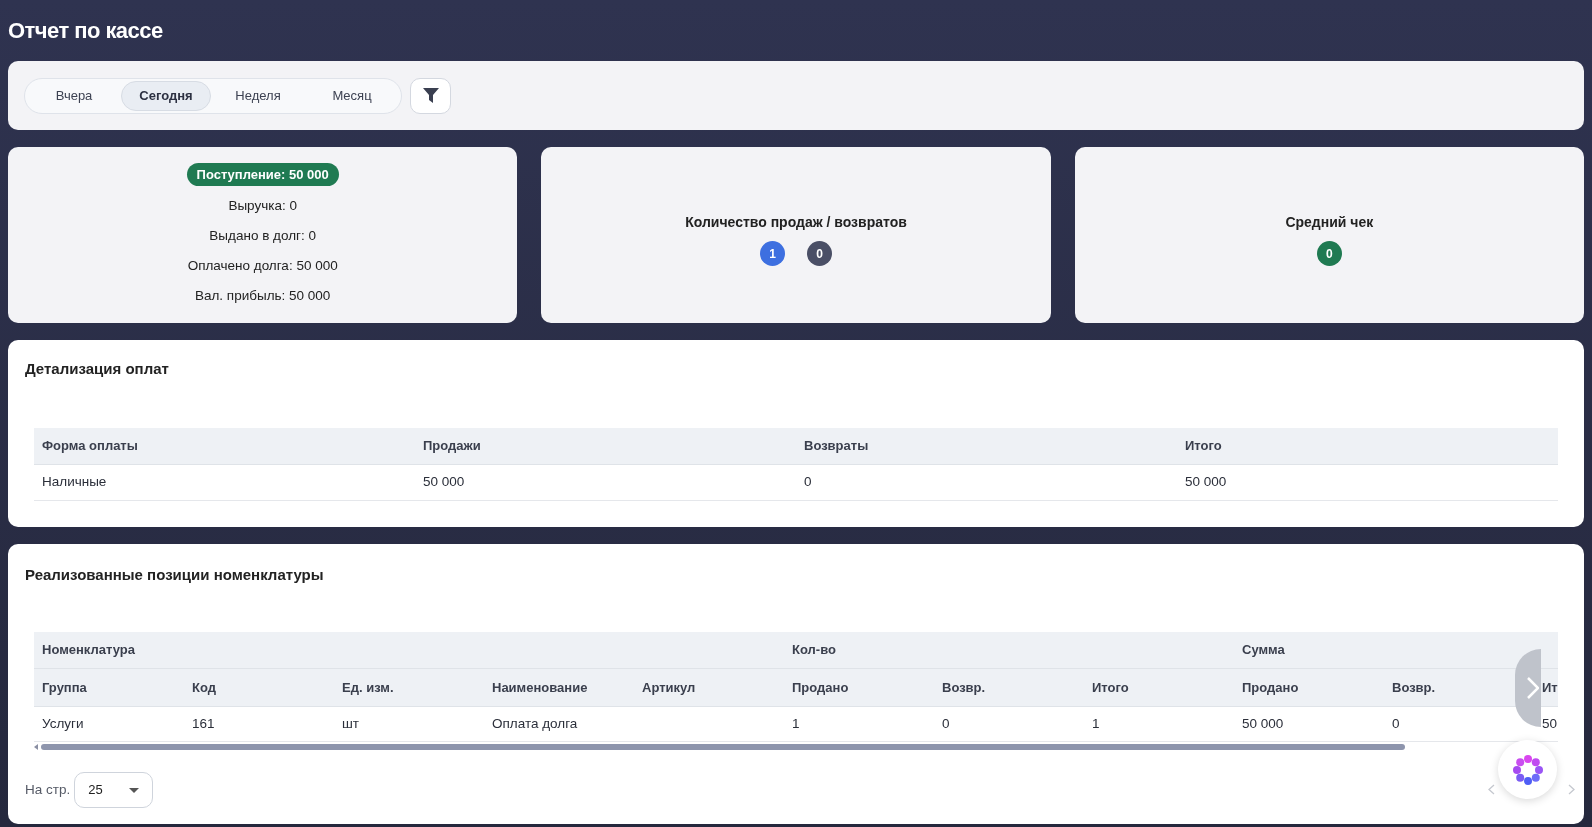 The width and height of the screenshot is (1592, 827). Describe the element at coordinates (262, 206) in the screenshot. I see `summary-line: Выручка: 0` at that location.